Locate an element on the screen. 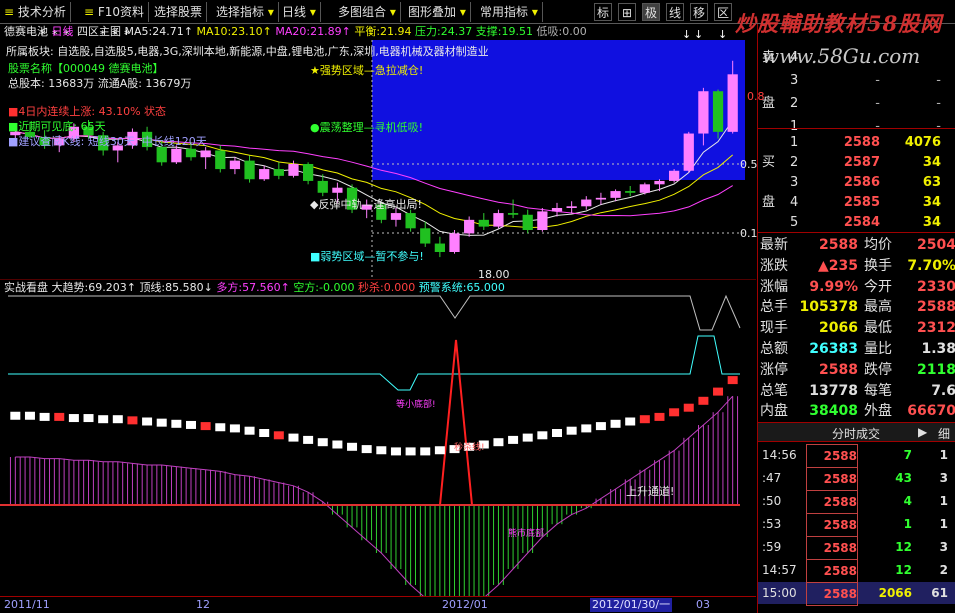 This screenshot has width=955, height=613. quote-label: 涨跌 is located at coordinates (774, 265).